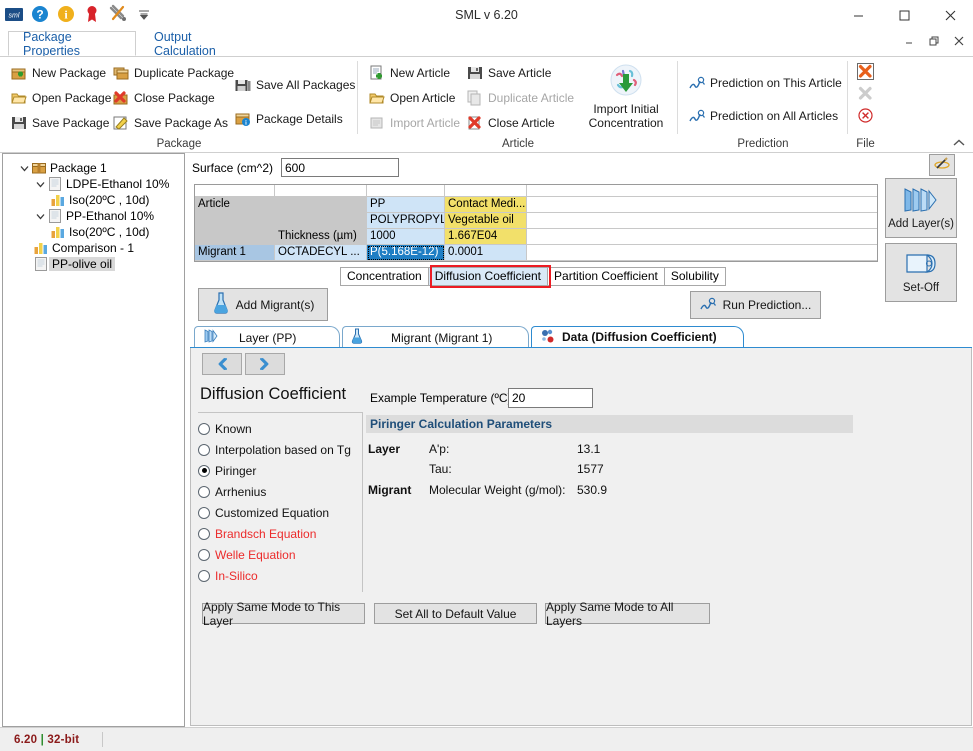 The width and height of the screenshot is (973, 751). What do you see at coordinates (235, 205) in the screenshot?
I see `grid-cell-article-label: Article` at bounding box center [235, 205].